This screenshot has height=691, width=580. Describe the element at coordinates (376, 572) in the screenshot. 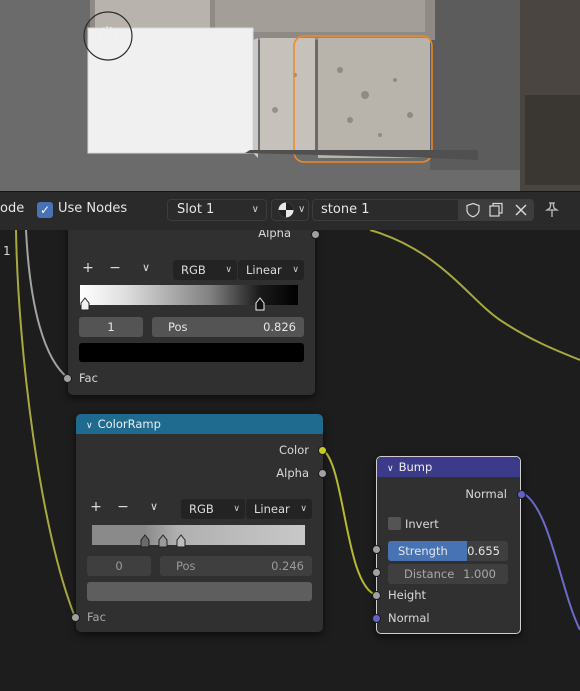

I see `distance-input-socket` at that location.